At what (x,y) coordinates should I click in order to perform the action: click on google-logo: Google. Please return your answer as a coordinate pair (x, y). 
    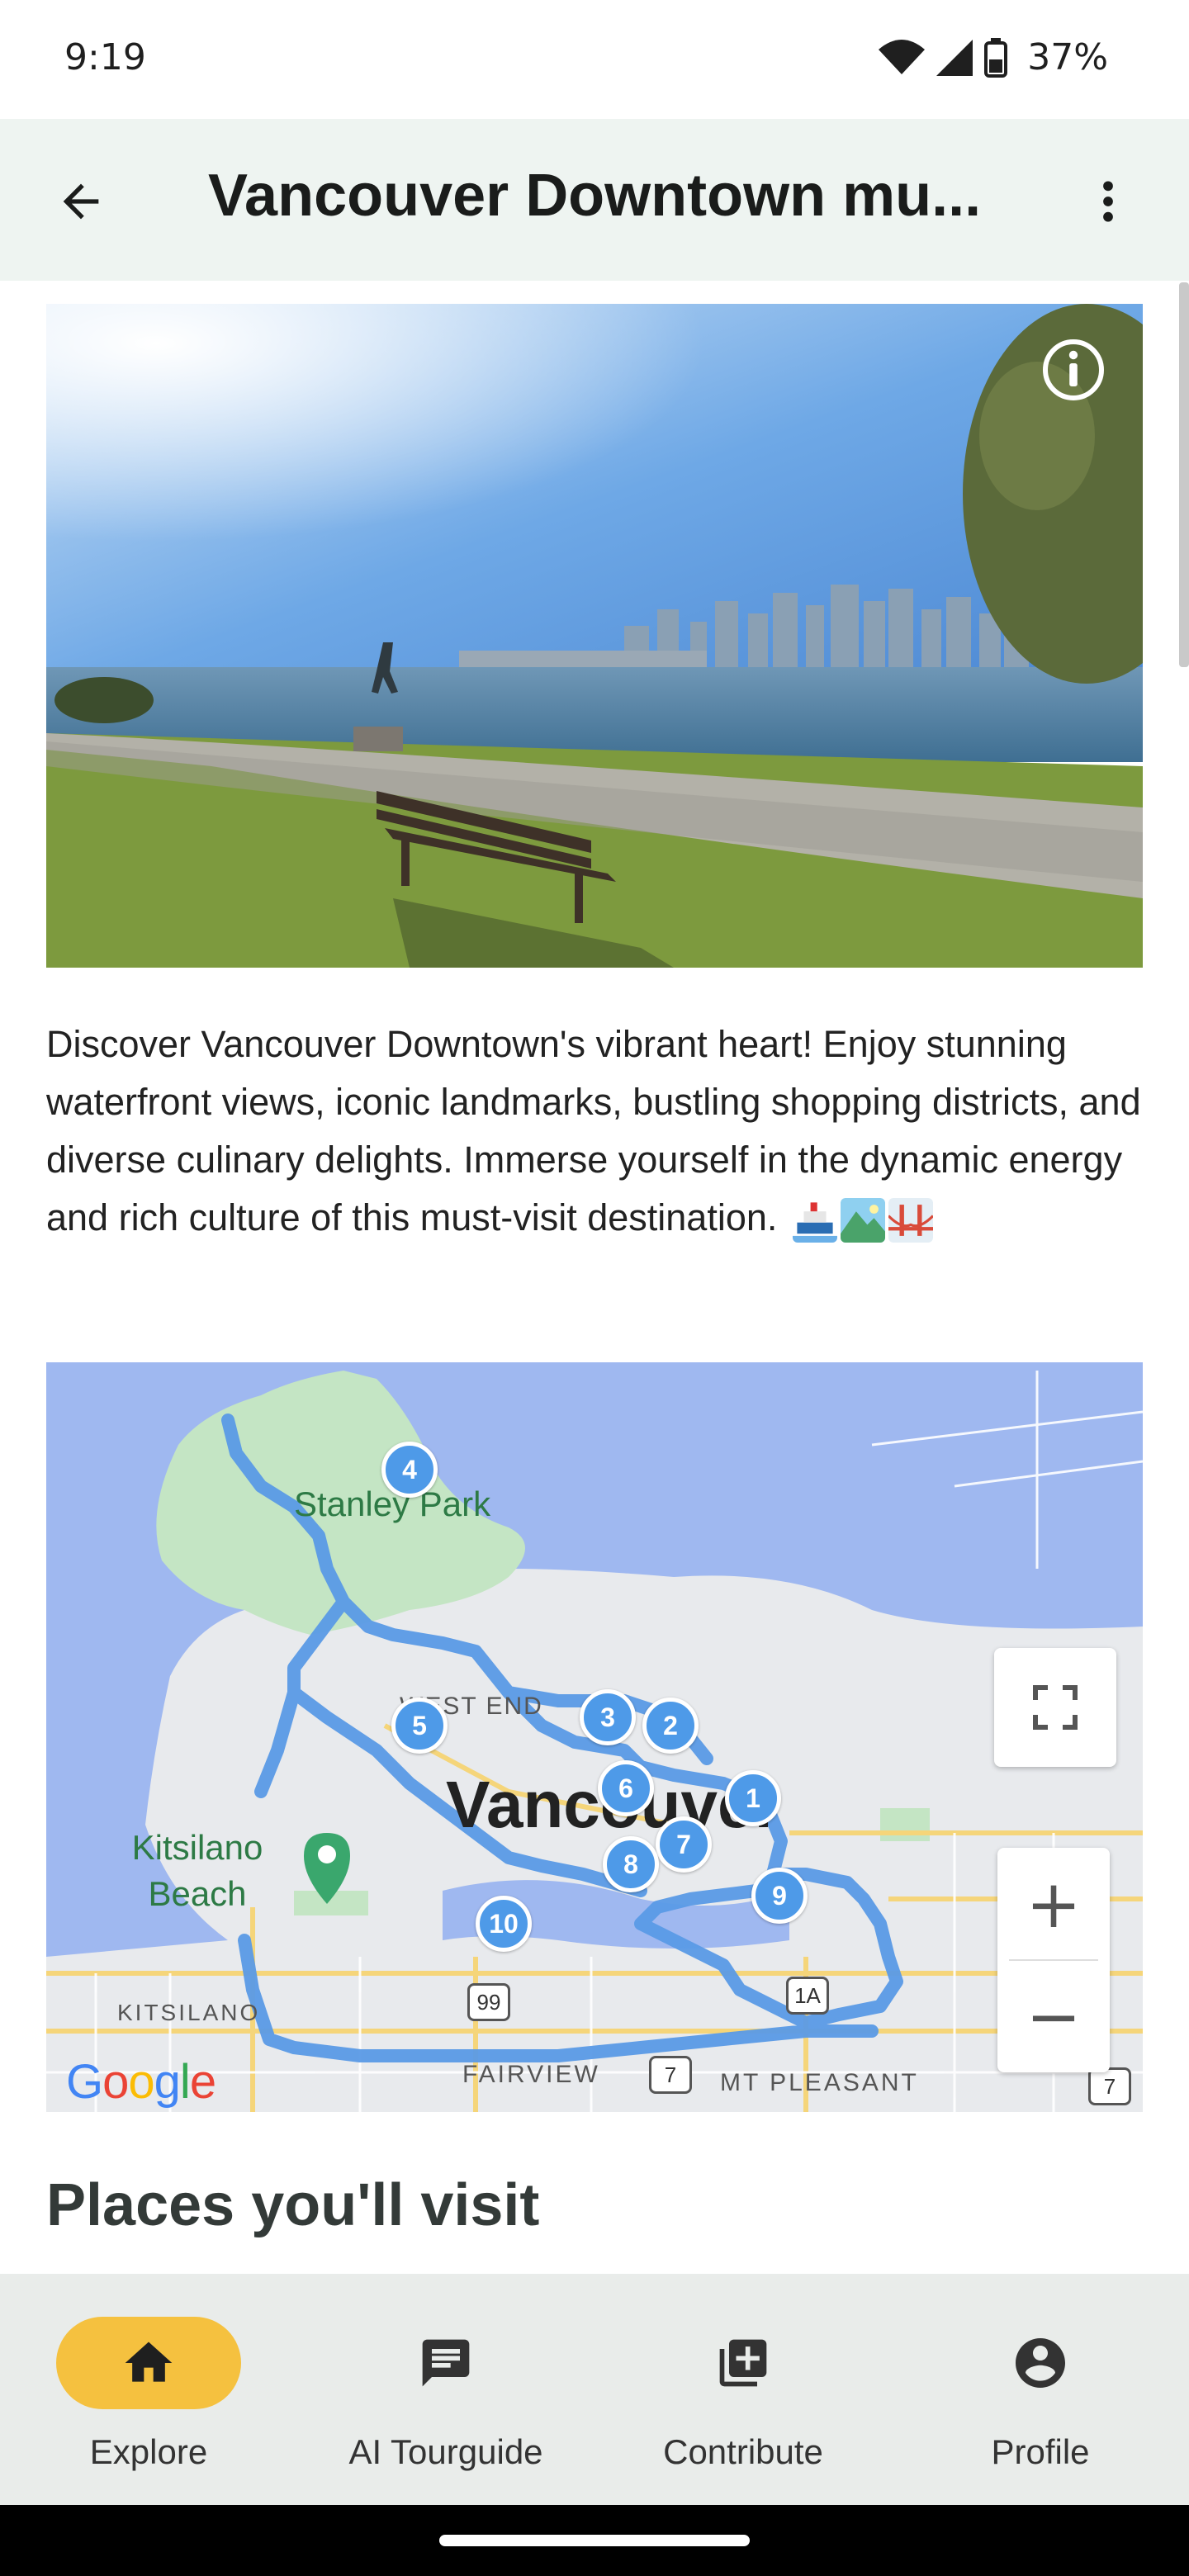
    Looking at the image, I should click on (141, 2082).